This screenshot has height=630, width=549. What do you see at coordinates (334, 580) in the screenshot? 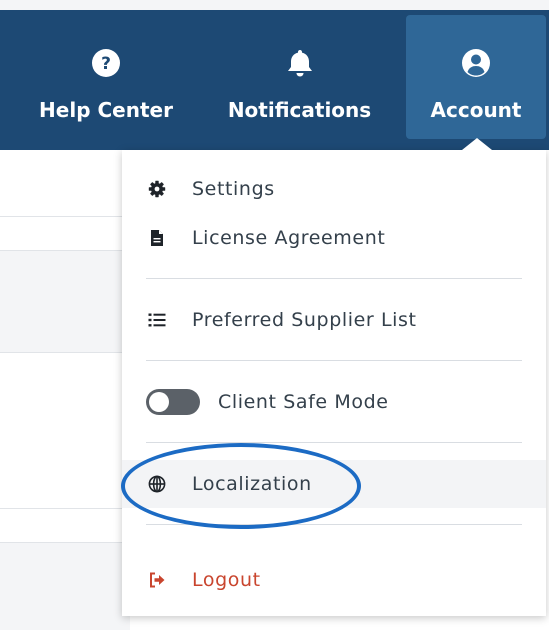
I see `menu-item-logout: Logout` at bounding box center [334, 580].